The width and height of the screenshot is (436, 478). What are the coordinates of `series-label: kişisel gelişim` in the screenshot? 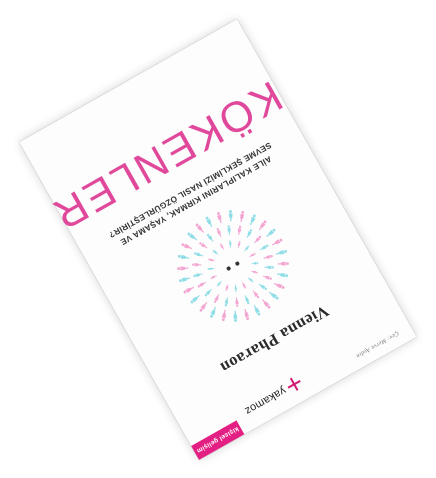 It's located at (217, 440).